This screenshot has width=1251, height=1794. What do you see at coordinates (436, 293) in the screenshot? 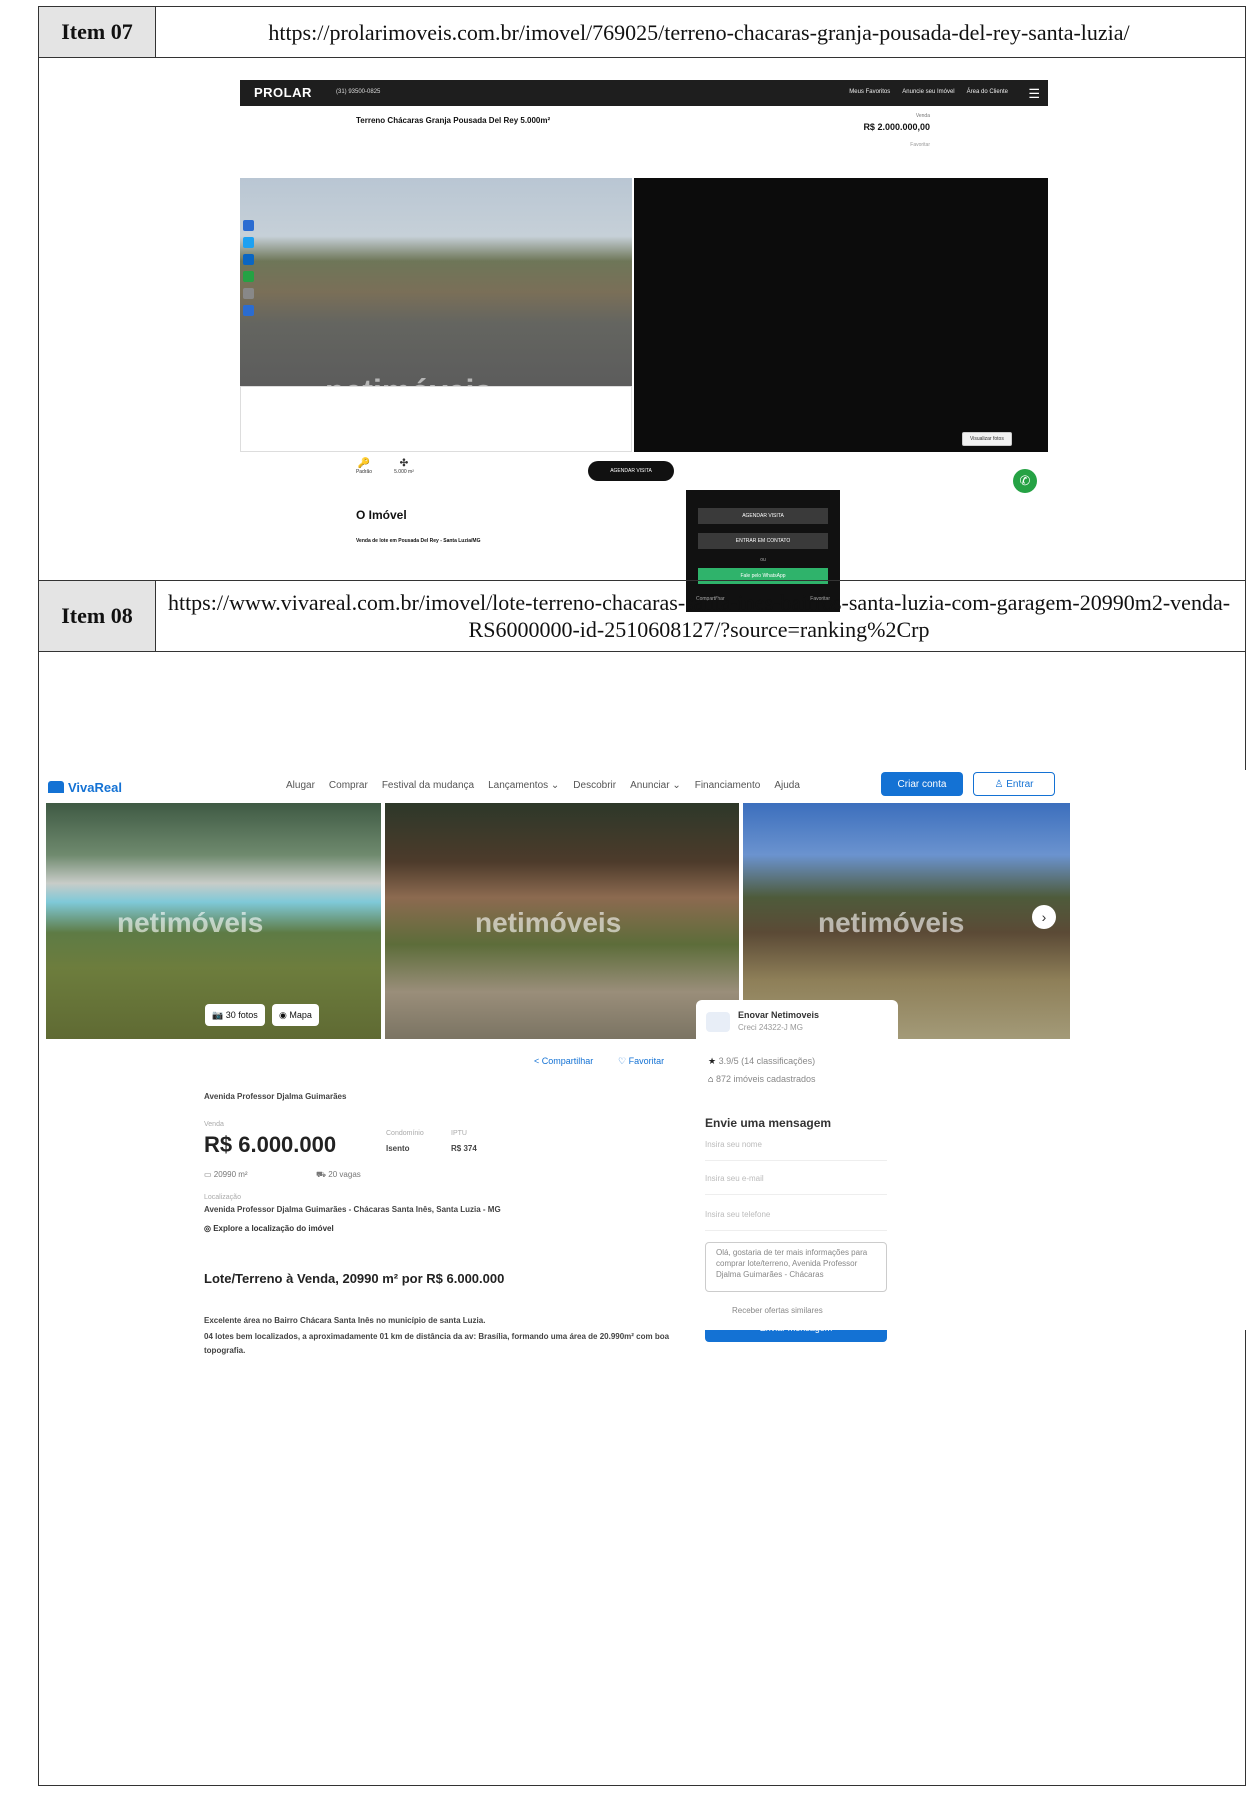
I see `street-view-photo: netimóveis` at bounding box center [436, 293].